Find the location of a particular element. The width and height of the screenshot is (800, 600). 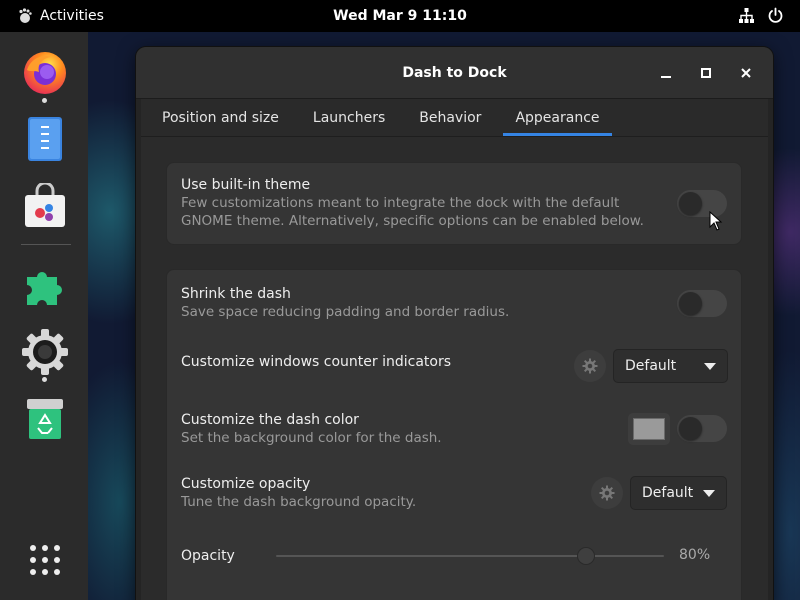

clock: Wed Mar 9 11:10 is located at coordinates (400, 16).